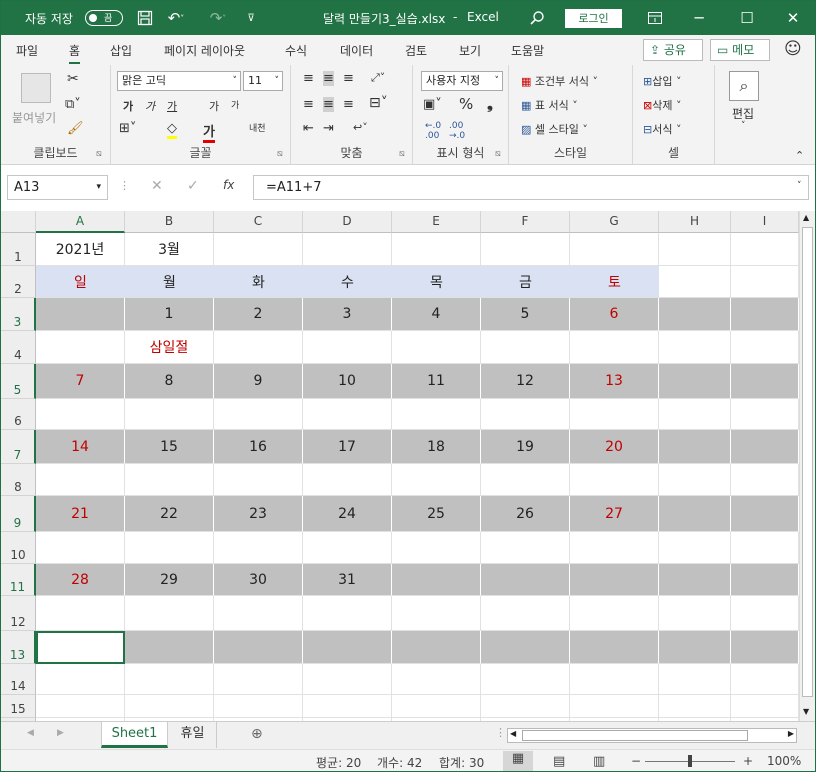 This screenshot has width=816, height=772. Describe the element at coordinates (500, 732) in the screenshot. I see `tab-split-handle-icon: ⋮` at that location.